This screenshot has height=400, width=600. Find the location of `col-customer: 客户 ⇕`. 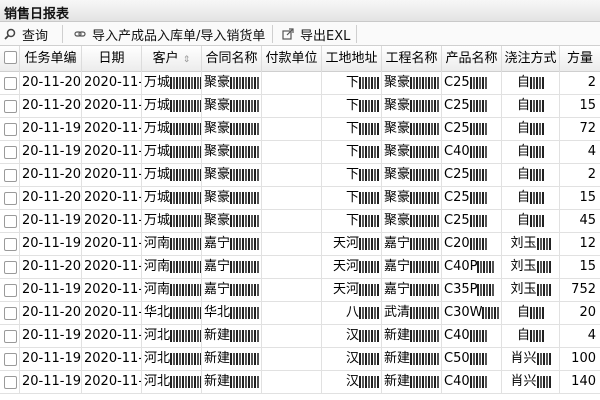

col-customer: 客户 ⇕ is located at coordinates (172, 59).